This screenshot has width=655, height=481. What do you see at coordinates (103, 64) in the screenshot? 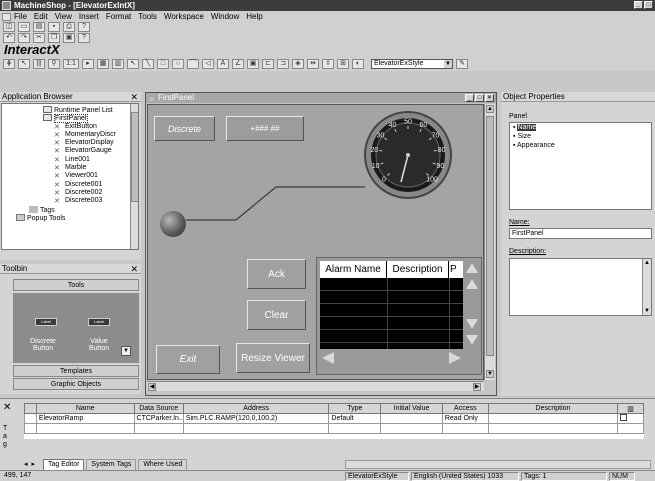
I see `window-tool-icon: ▦` at bounding box center [103, 64].